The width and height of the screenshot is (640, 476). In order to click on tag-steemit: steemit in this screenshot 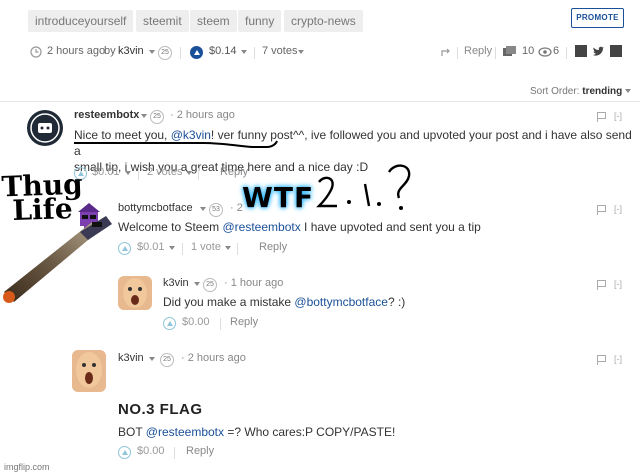, I will do `click(162, 21)`.